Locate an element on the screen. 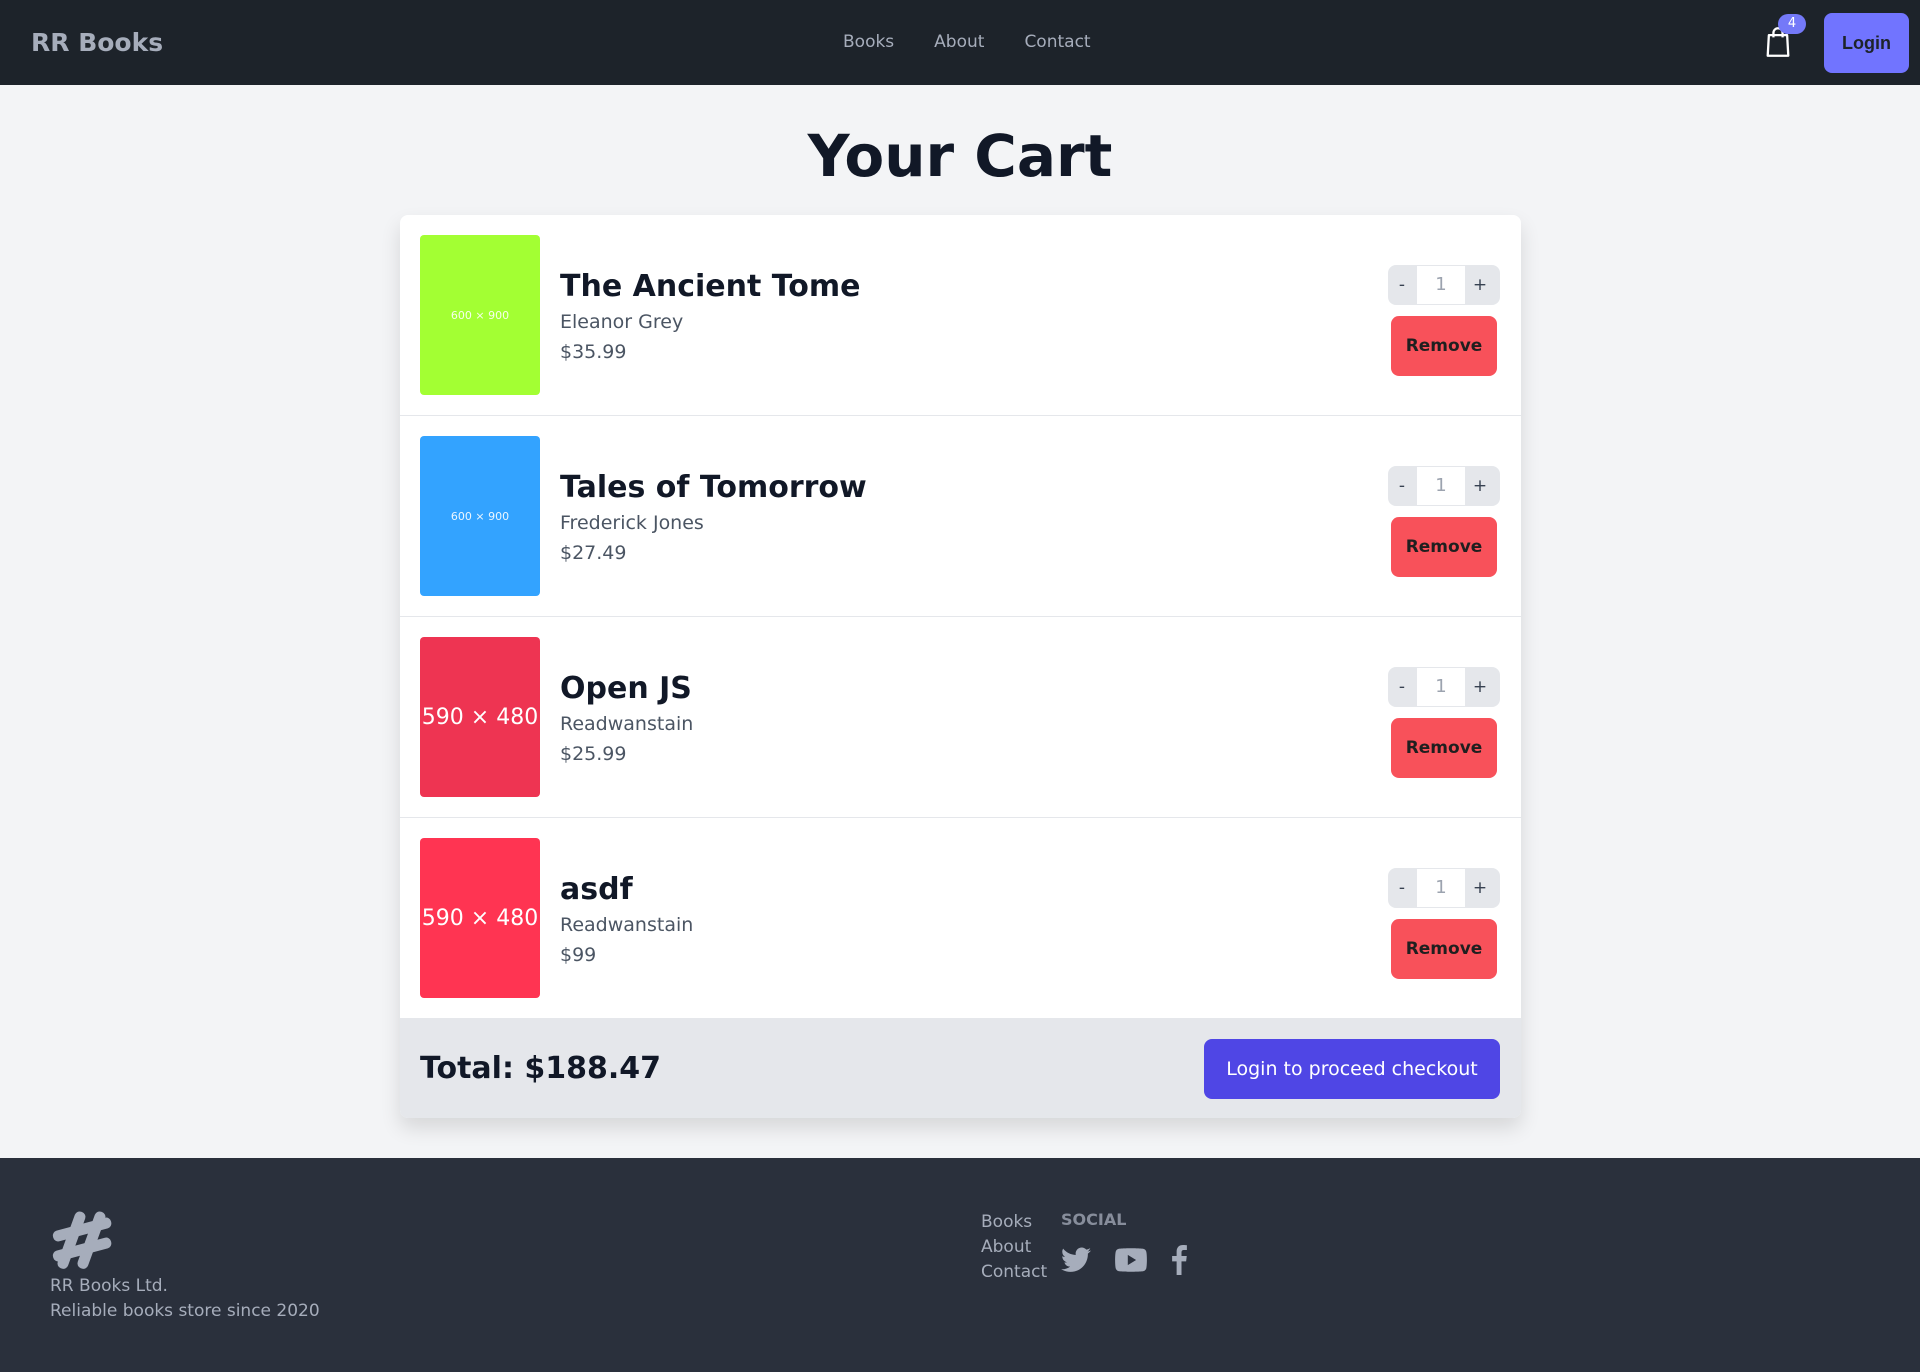 This screenshot has width=1920, height=1372. social-title: SOCIAL is located at coordinates (1094, 1219).